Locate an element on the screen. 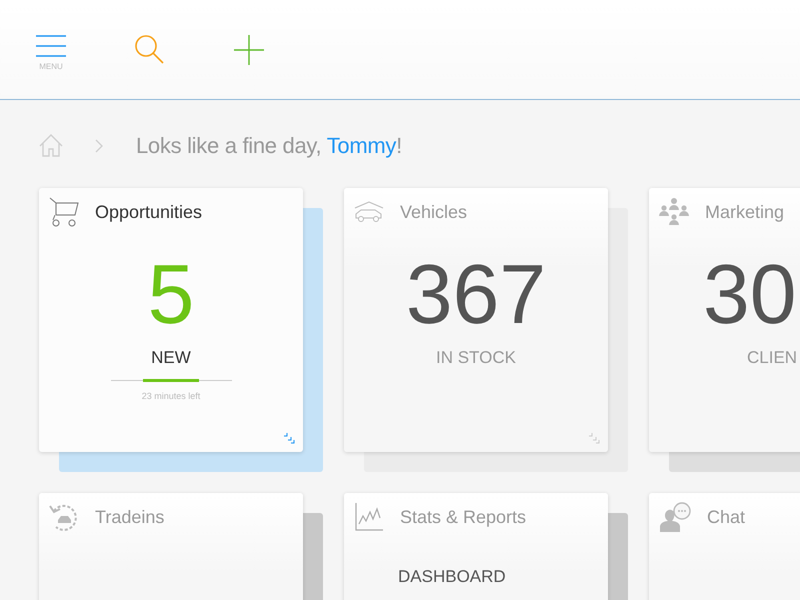 The width and height of the screenshot is (800, 600). chevron-icon is located at coordinates (99, 146).